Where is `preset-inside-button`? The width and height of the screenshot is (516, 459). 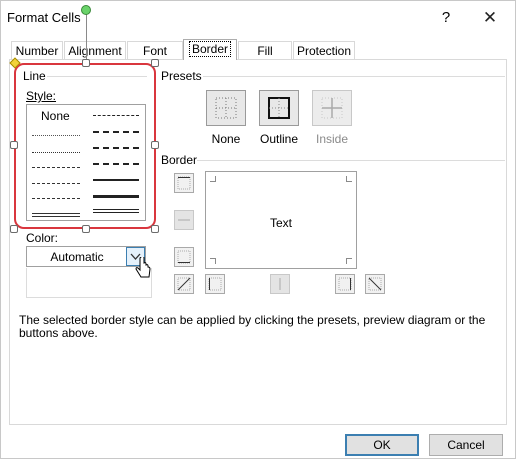
preset-inside-button is located at coordinates (332, 108).